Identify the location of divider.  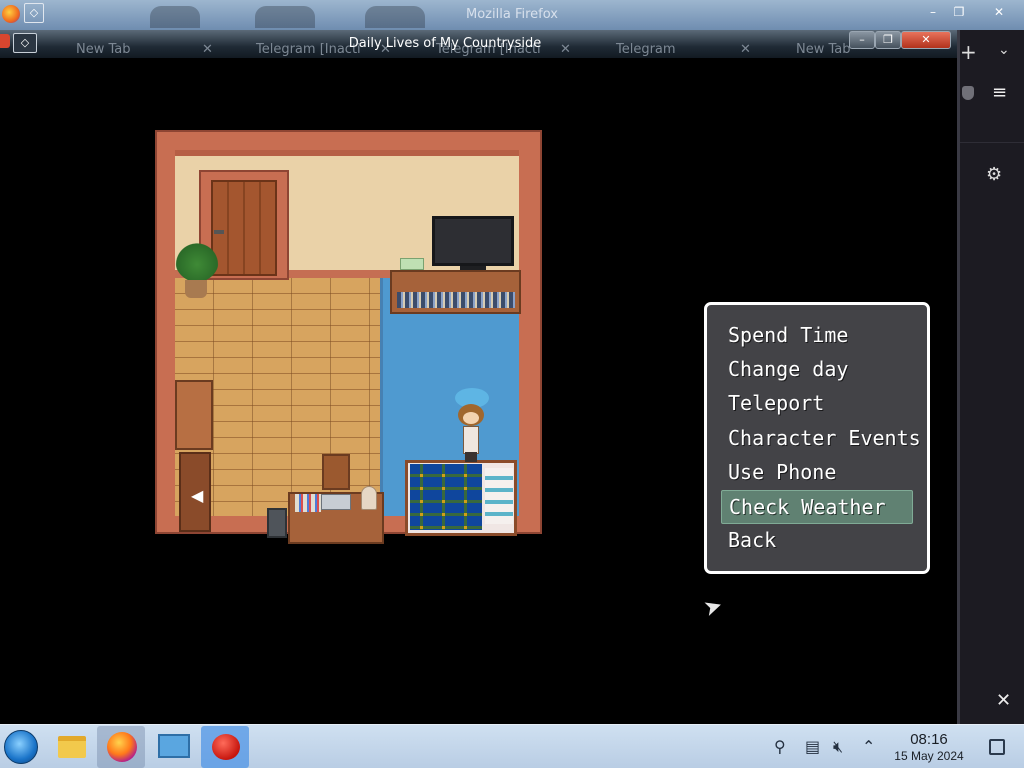
(992, 142).